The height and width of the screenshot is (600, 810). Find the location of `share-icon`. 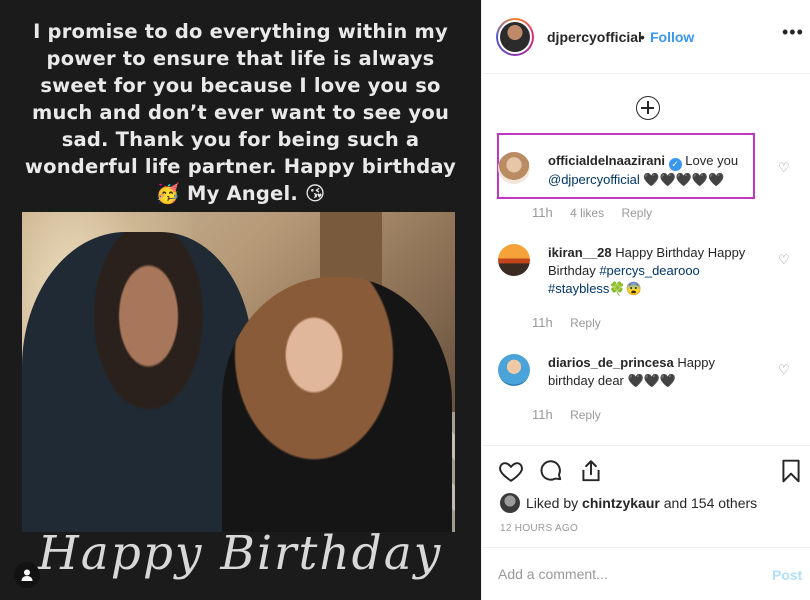

share-icon is located at coordinates (591, 471).